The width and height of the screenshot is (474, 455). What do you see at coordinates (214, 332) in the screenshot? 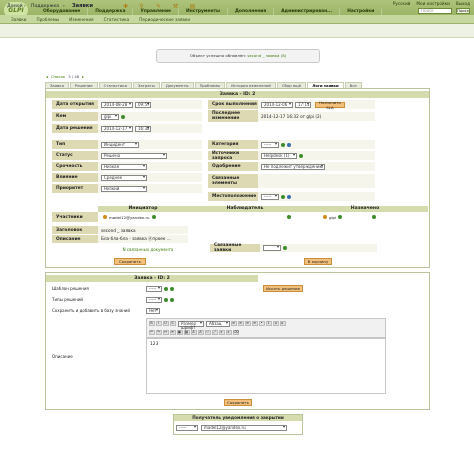
I see `fullscreen-button: ⤢` at bounding box center [214, 332].